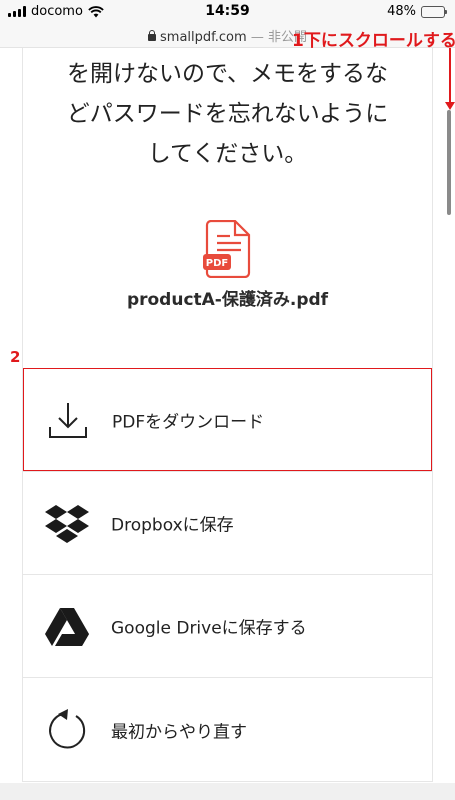 This screenshot has height=800, width=455. Describe the element at coordinates (68, 420) in the screenshot. I see `download-icon` at that location.